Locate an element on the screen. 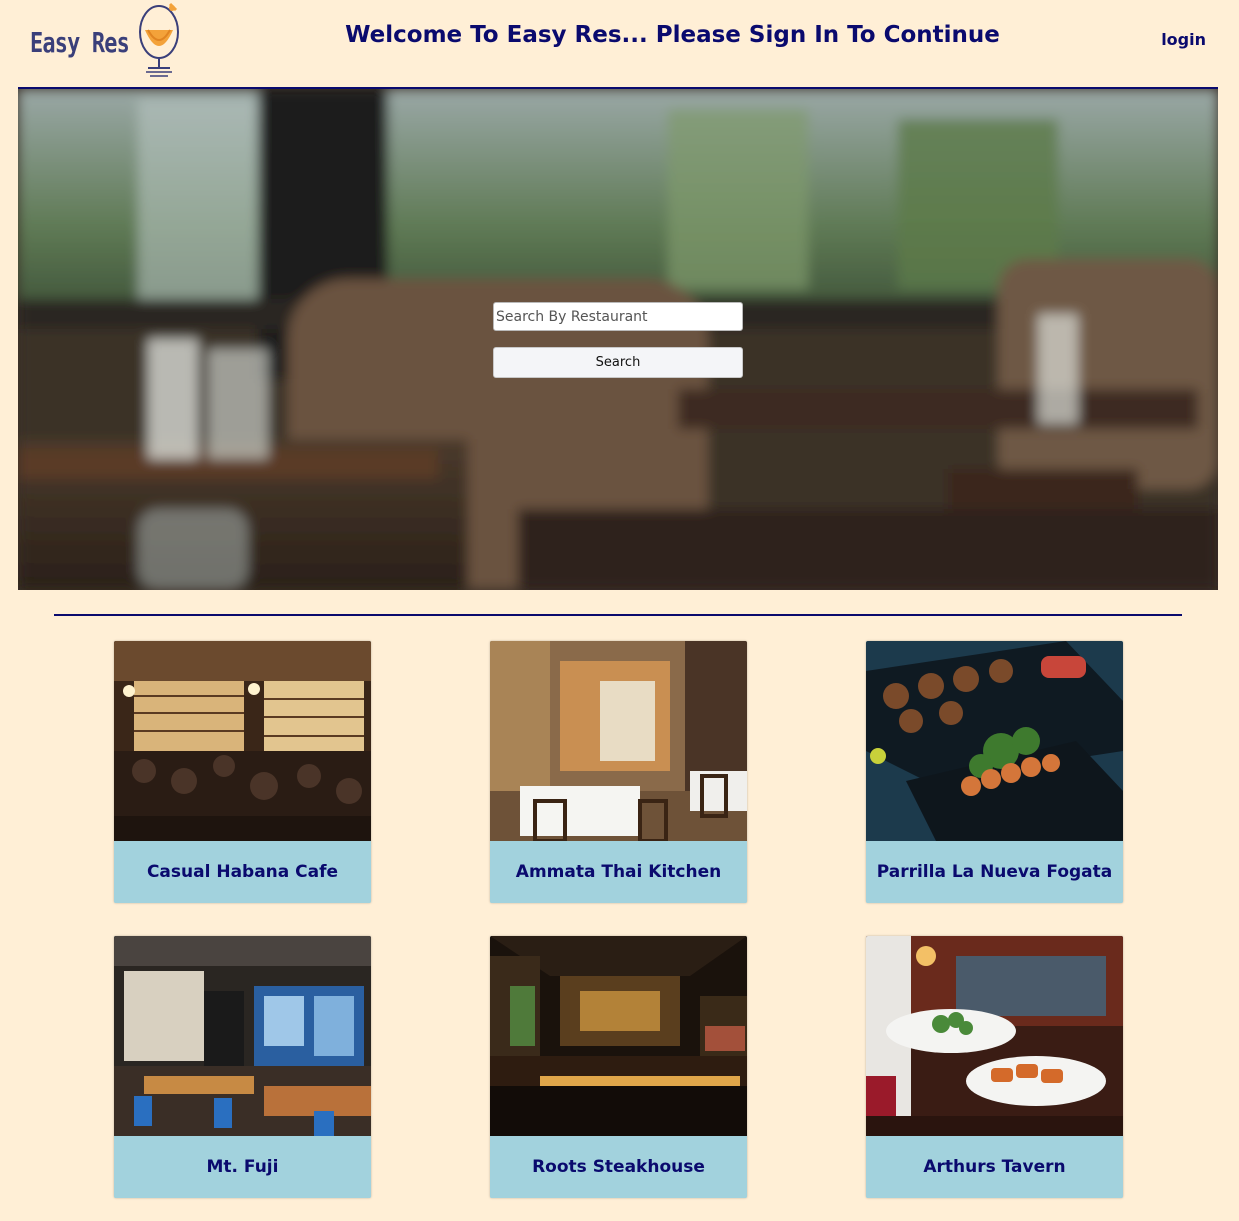 Image resolution: width=1239 pixels, height=1221 pixels. restaurant-name: Casual Habana Cafe is located at coordinates (242, 872).